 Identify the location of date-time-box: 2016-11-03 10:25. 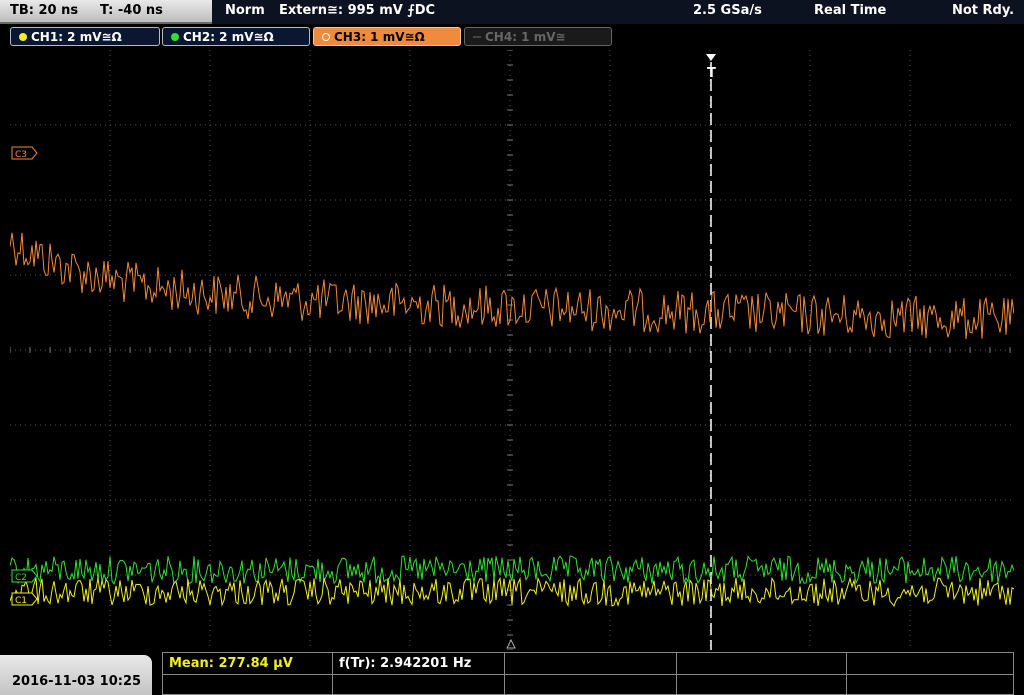
(76, 675).